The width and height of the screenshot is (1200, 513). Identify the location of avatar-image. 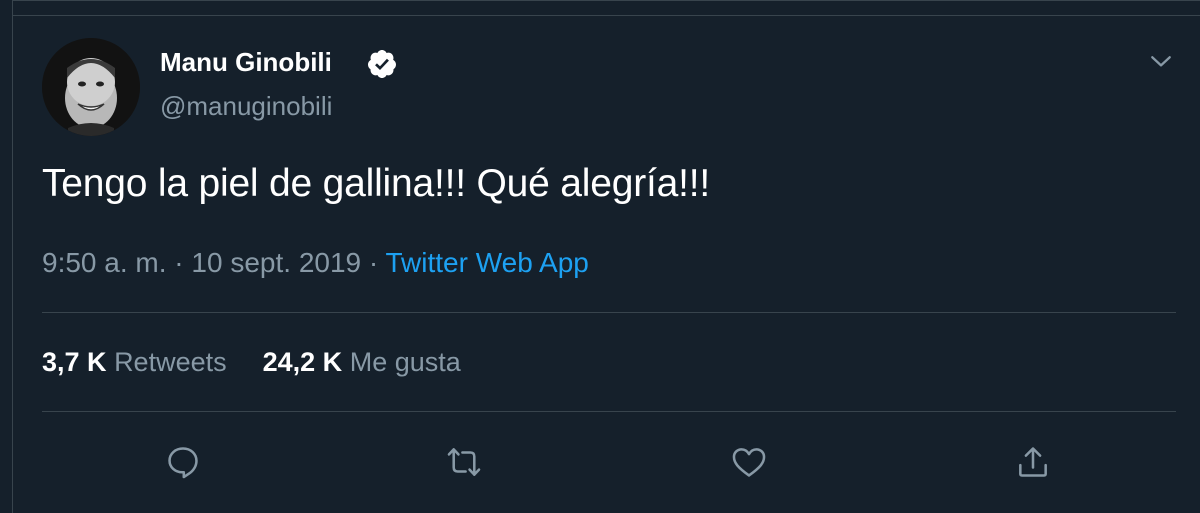
(91, 87).